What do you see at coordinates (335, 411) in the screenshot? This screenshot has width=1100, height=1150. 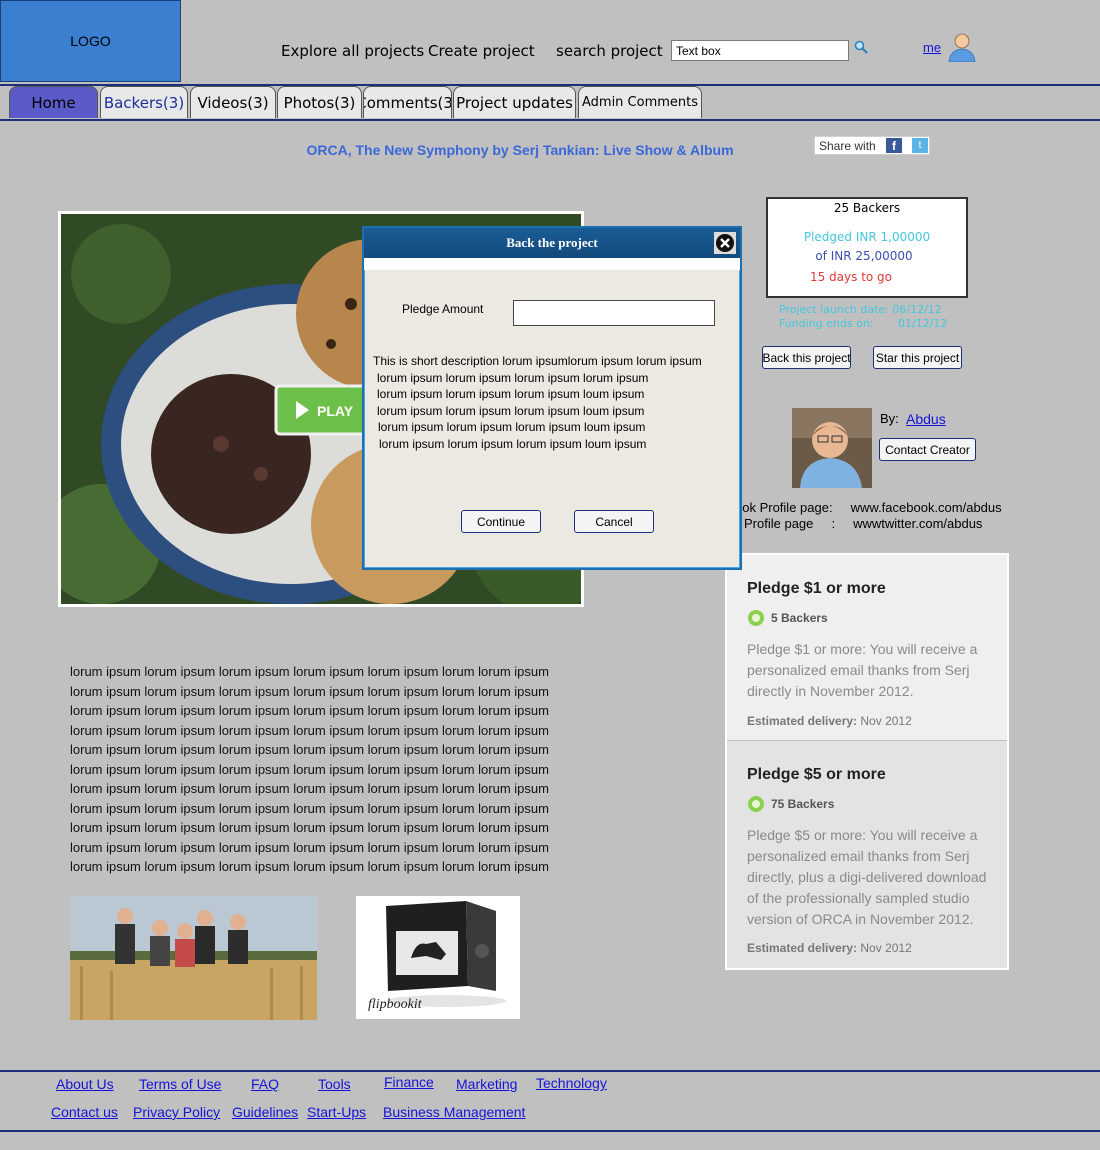 I see `play-label: PLAY` at bounding box center [335, 411].